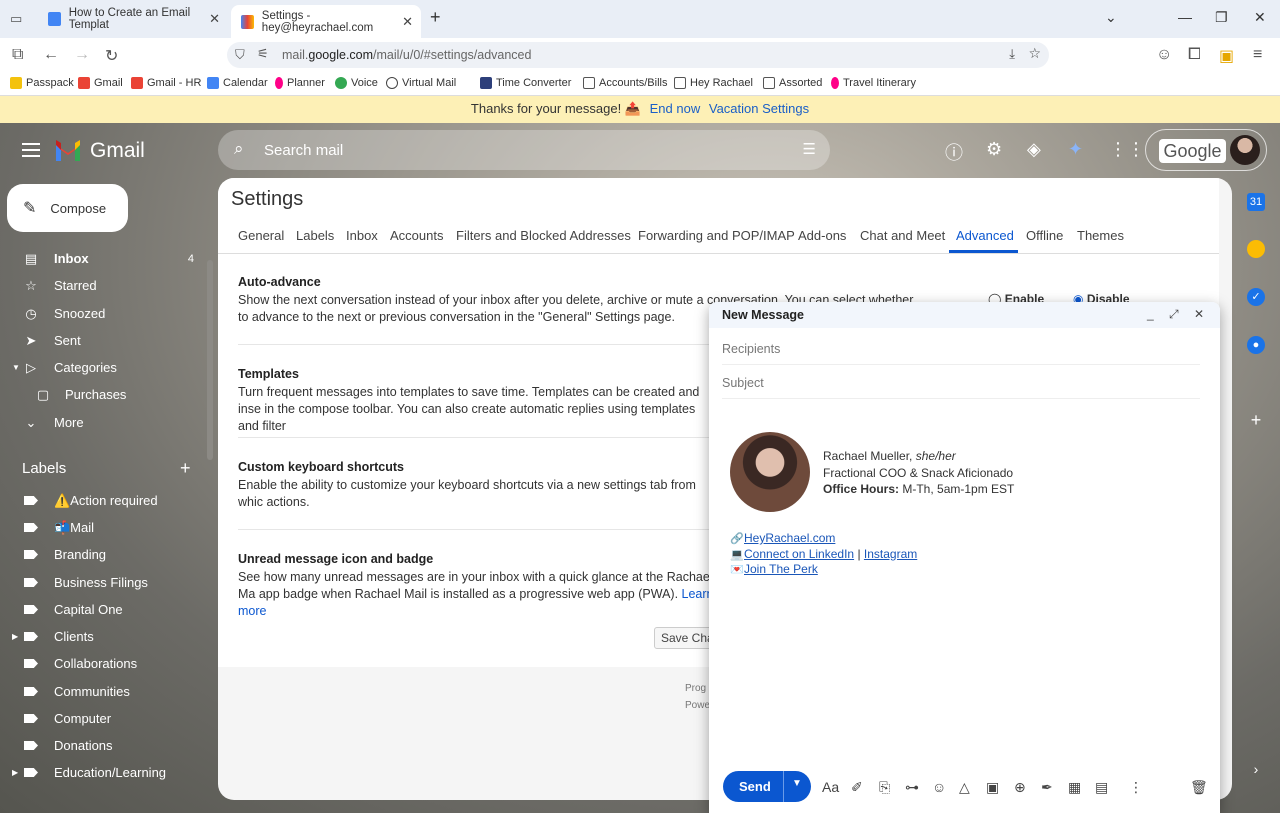 The image size is (1280, 813). Describe the element at coordinates (16, 367) in the screenshot. I see `expand-caret-icon: ▼` at that location.